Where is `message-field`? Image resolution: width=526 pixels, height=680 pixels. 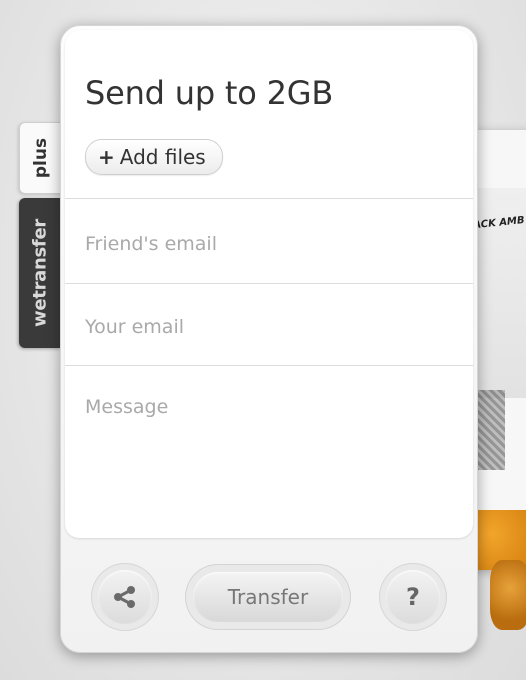 message-field is located at coordinates (270, 451).